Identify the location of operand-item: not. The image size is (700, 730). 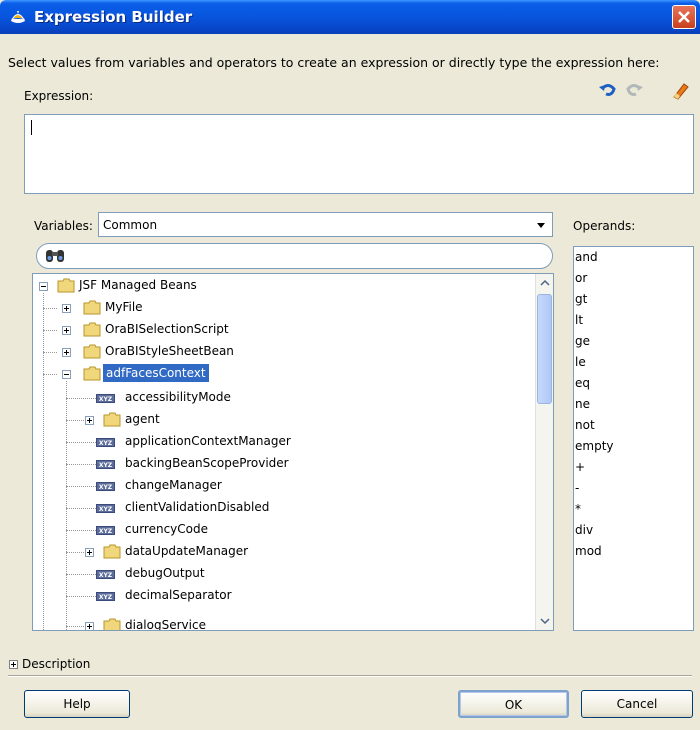
(585, 425).